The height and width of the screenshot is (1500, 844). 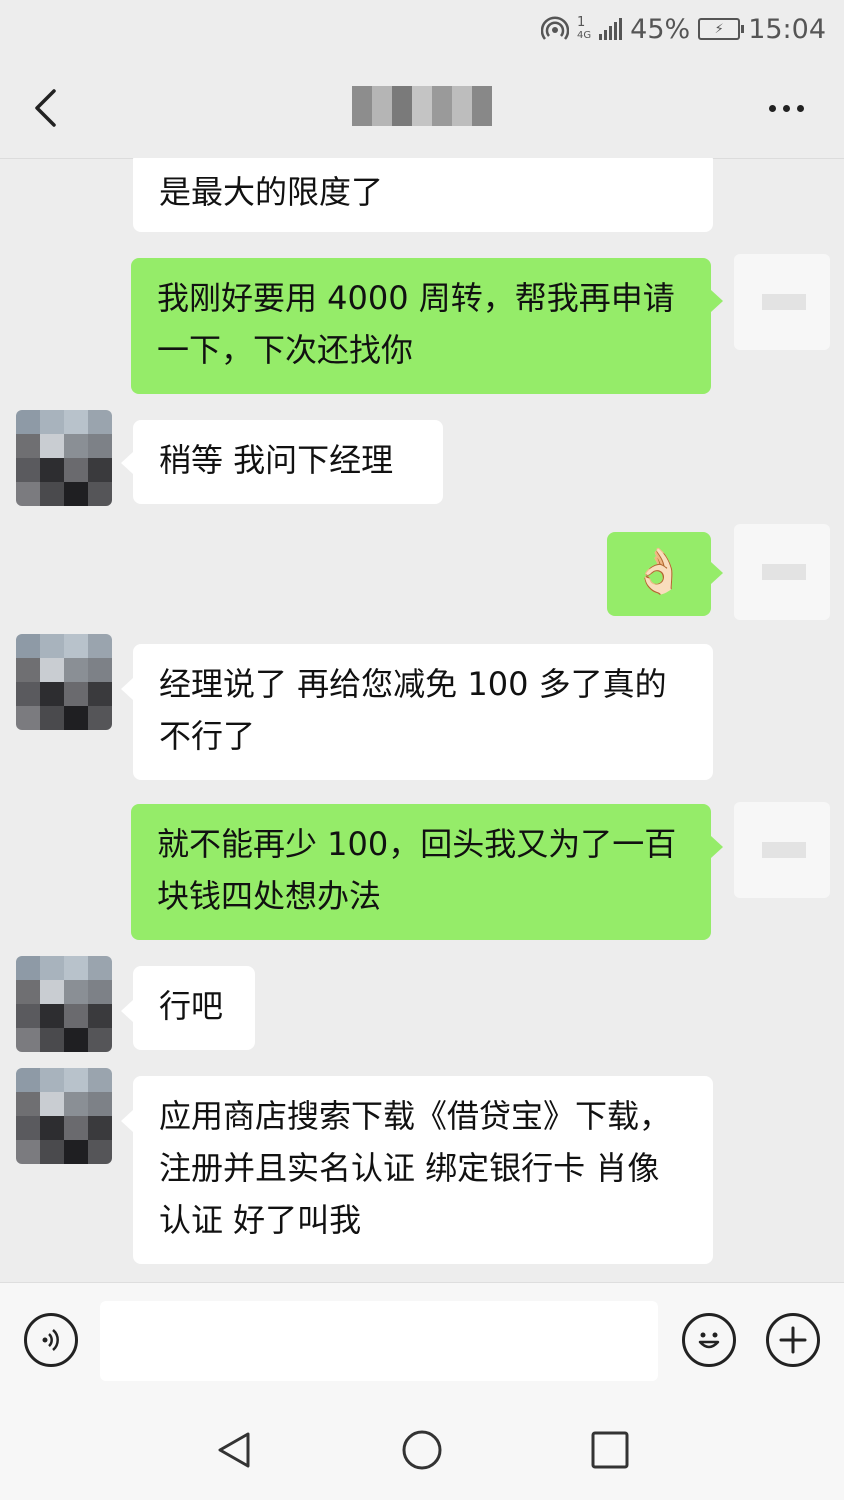 I want to click on square-recent-icon, so click(x=610, y=1450).